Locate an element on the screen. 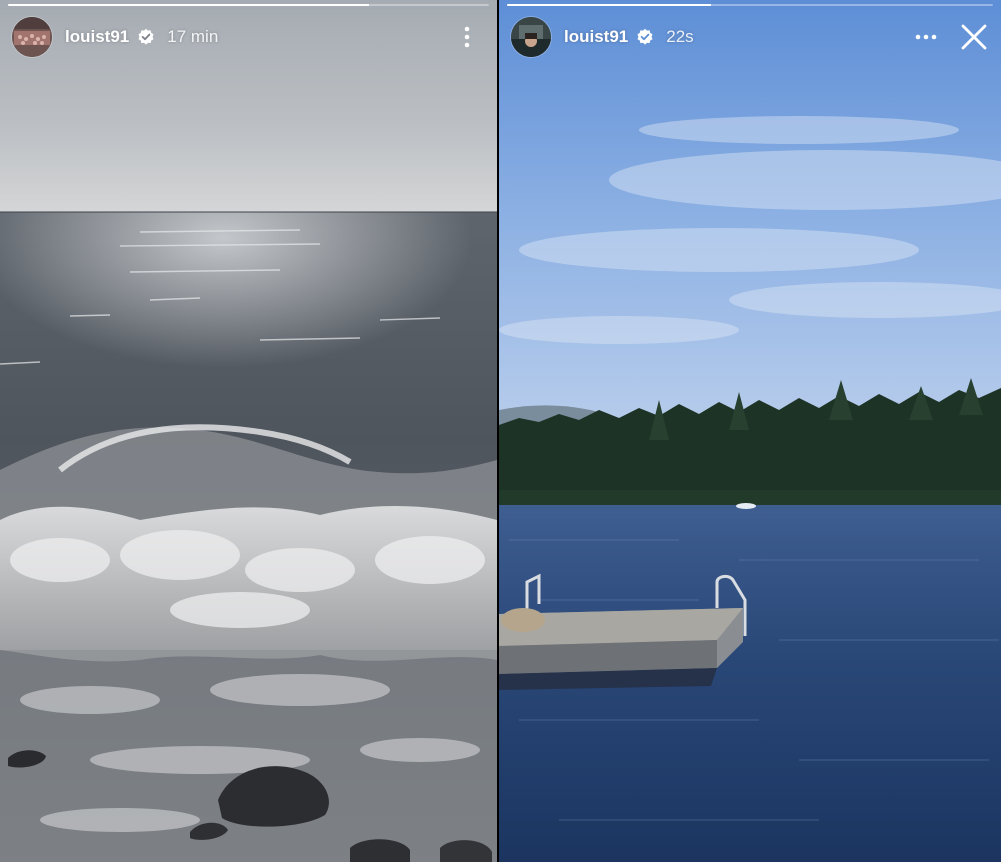  story-header: louist91 17 min is located at coordinates (248, 37).